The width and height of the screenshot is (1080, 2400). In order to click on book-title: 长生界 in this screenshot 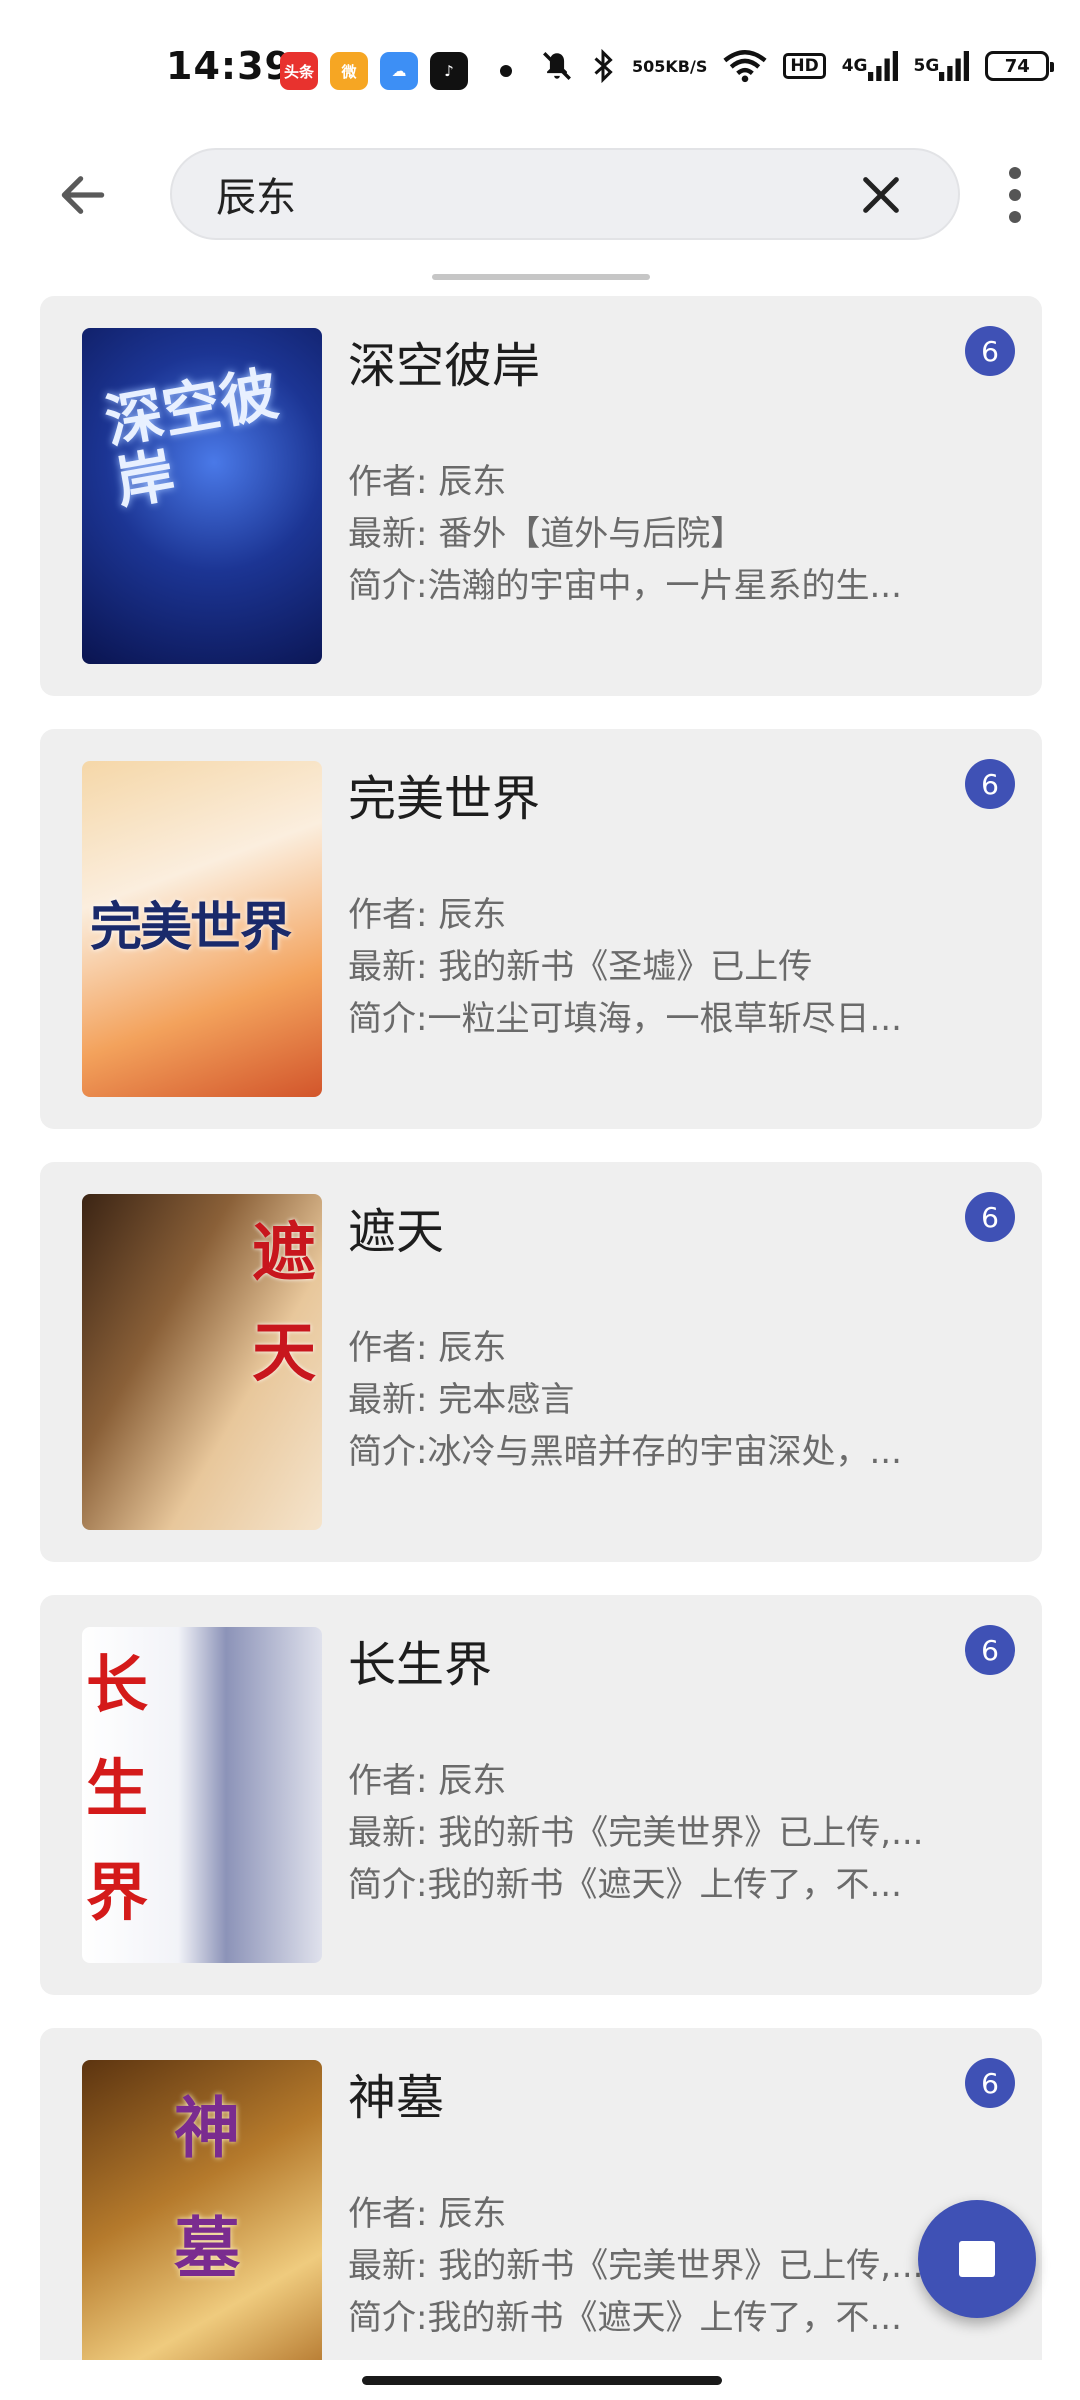, I will do `click(420, 1665)`.